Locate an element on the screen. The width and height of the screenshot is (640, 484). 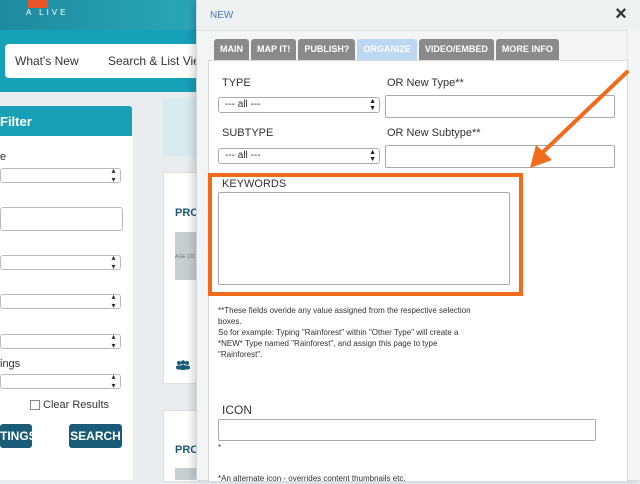
keywords-highlight-box is located at coordinates (365, 234).